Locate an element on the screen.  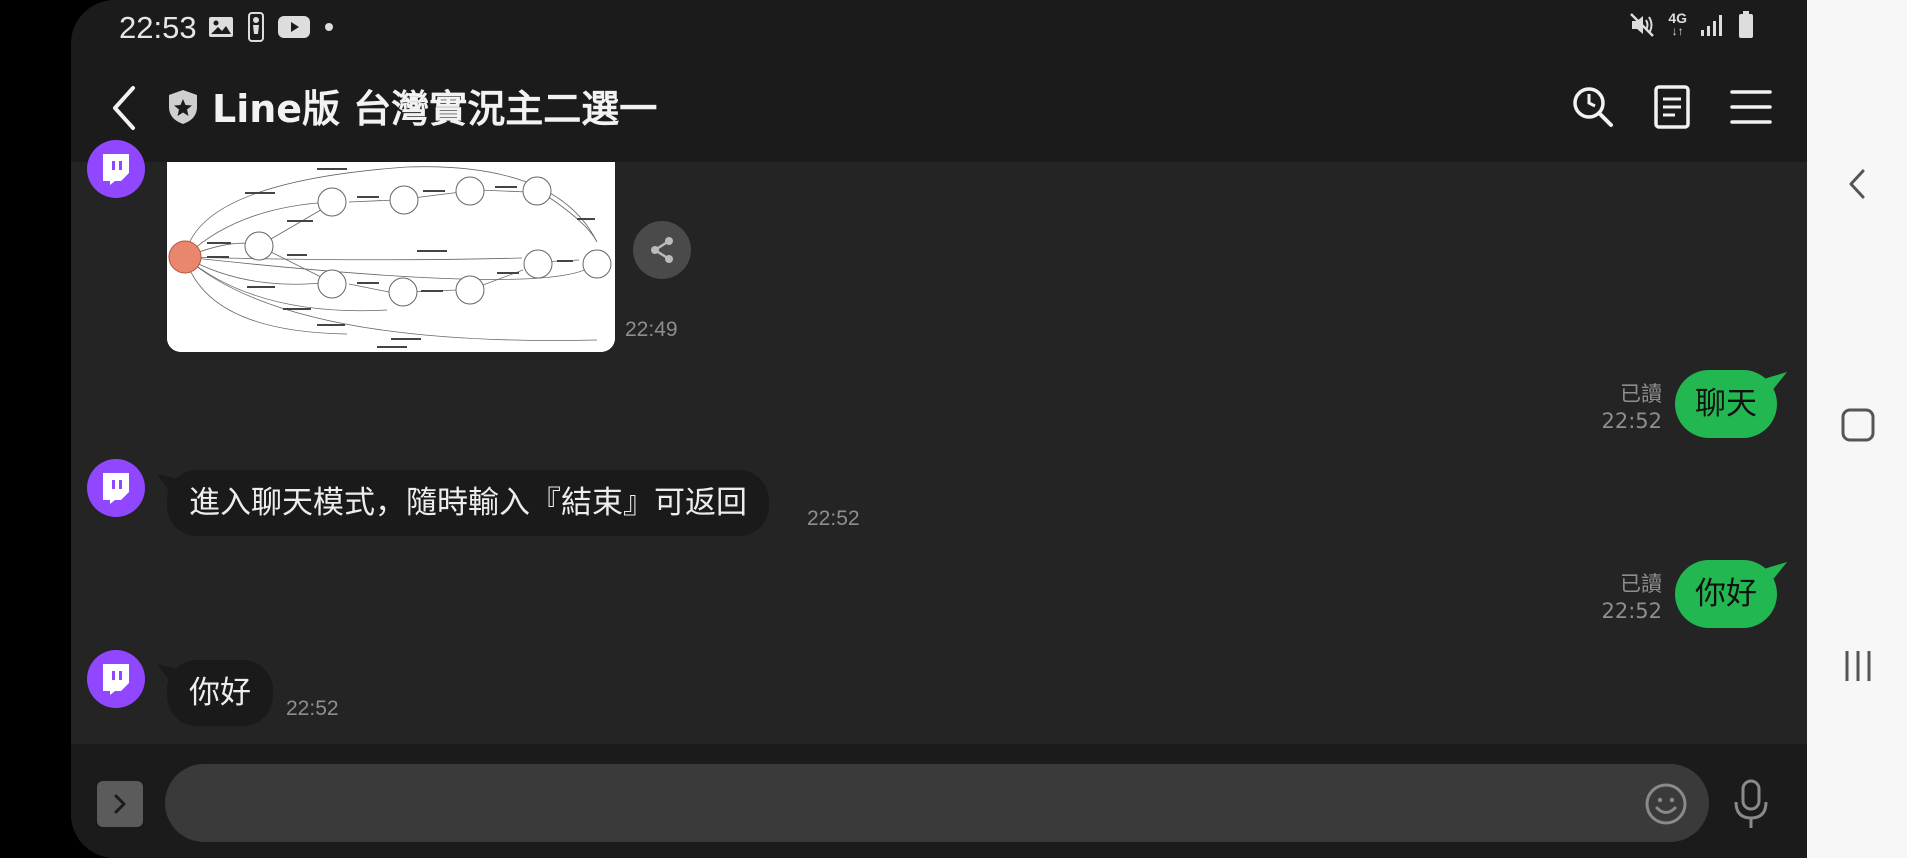
microphone-icon is located at coordinates (1751, 804).